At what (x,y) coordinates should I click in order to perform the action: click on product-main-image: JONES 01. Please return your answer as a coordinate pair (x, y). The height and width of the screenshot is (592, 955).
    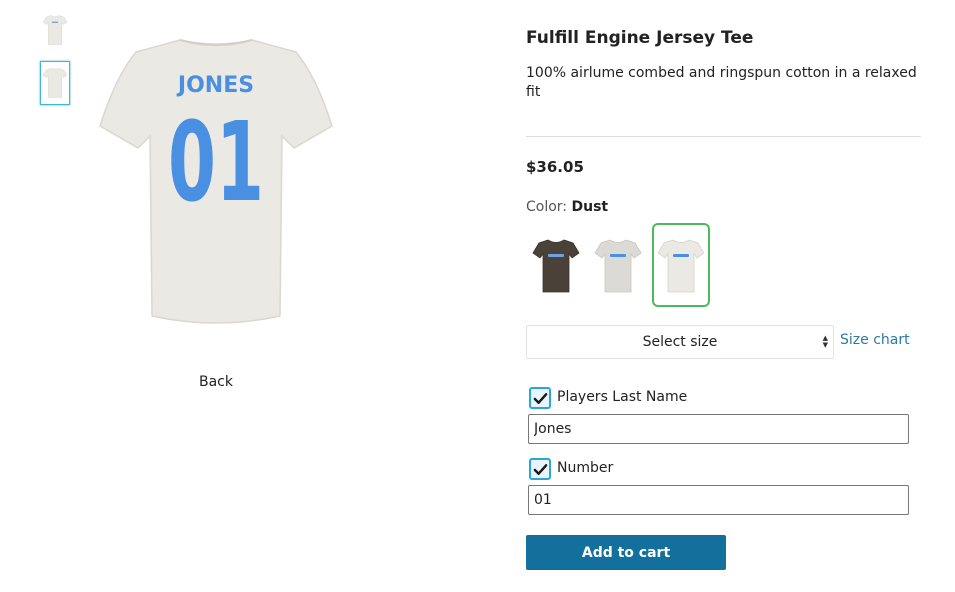
    Looking at the image, I should click on (216, 183).